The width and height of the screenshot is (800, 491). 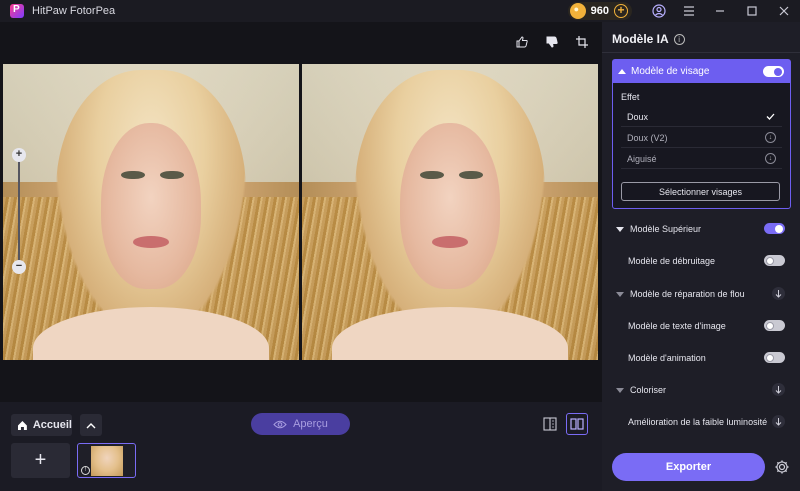 What do you see at coordinates (522, 42) in the screenshot?
I see `thumbs-up-icon` at bounding box center [522, 42].